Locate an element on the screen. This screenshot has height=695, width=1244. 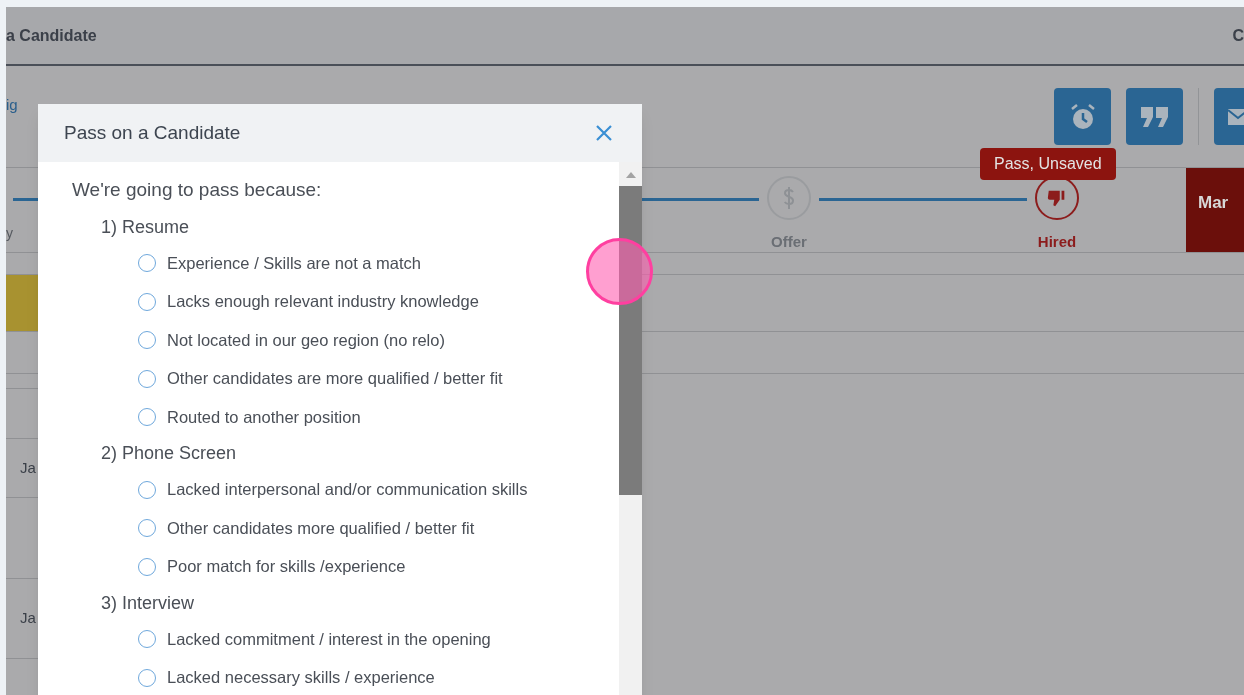
option-label: Routed to another position is located at coordinates (264, 417).